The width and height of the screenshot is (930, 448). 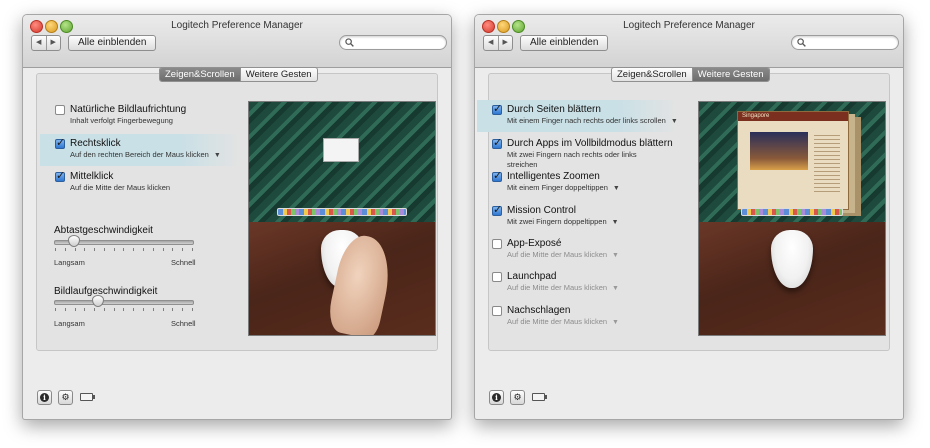 I want to click on gear-icon: ⚙, so click(x=65, y=398).